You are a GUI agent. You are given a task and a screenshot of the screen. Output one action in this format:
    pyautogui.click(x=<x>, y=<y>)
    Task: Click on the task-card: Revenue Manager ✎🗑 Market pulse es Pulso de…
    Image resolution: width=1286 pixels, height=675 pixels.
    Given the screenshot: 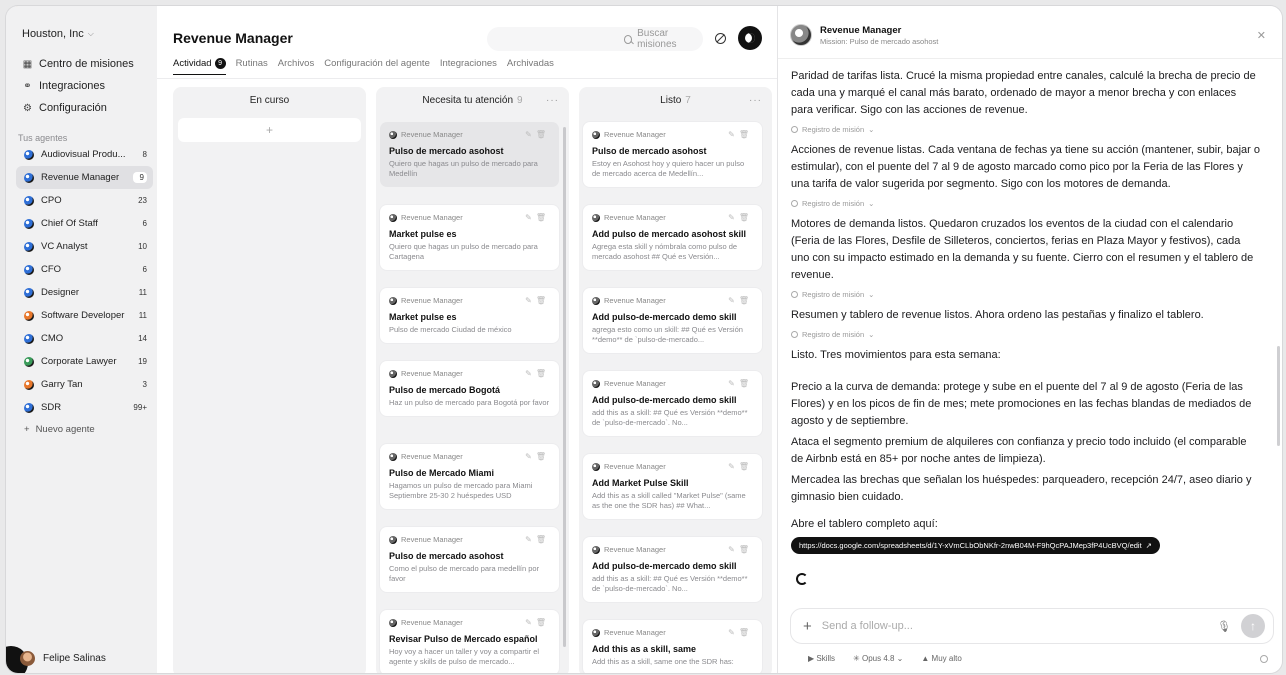 What is the action you would take?
    pyautogui.click(x=469, y=316)
    